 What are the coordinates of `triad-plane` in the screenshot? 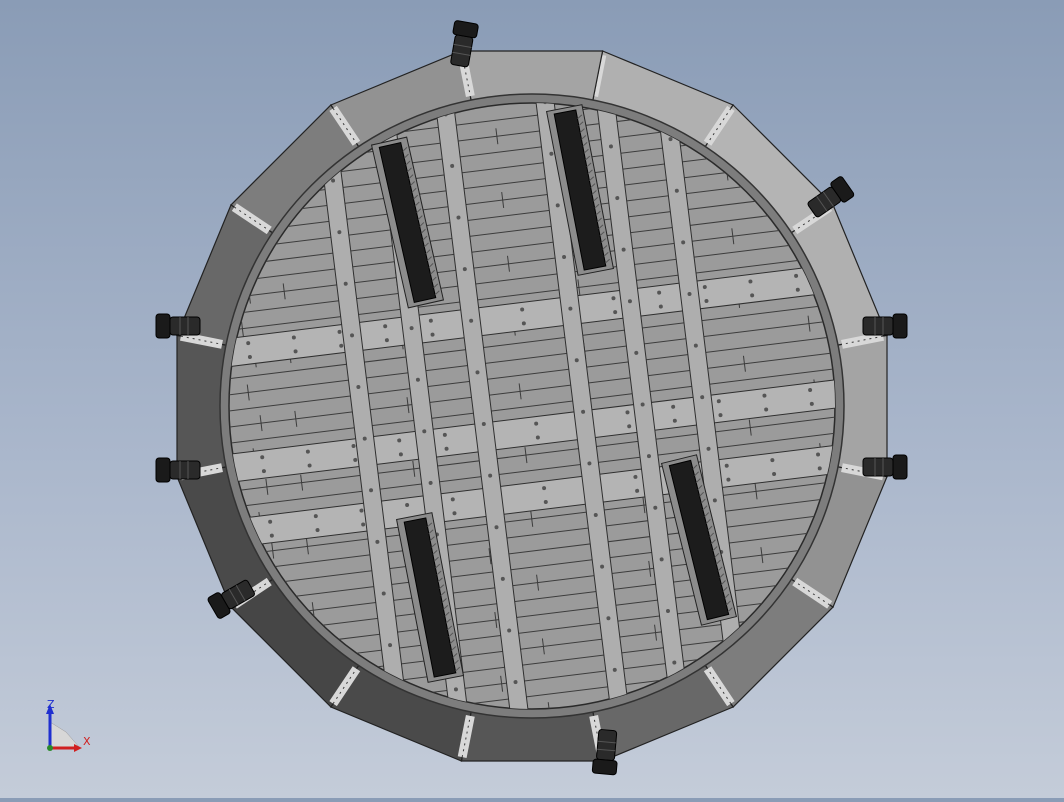 It's located at (65, 735).